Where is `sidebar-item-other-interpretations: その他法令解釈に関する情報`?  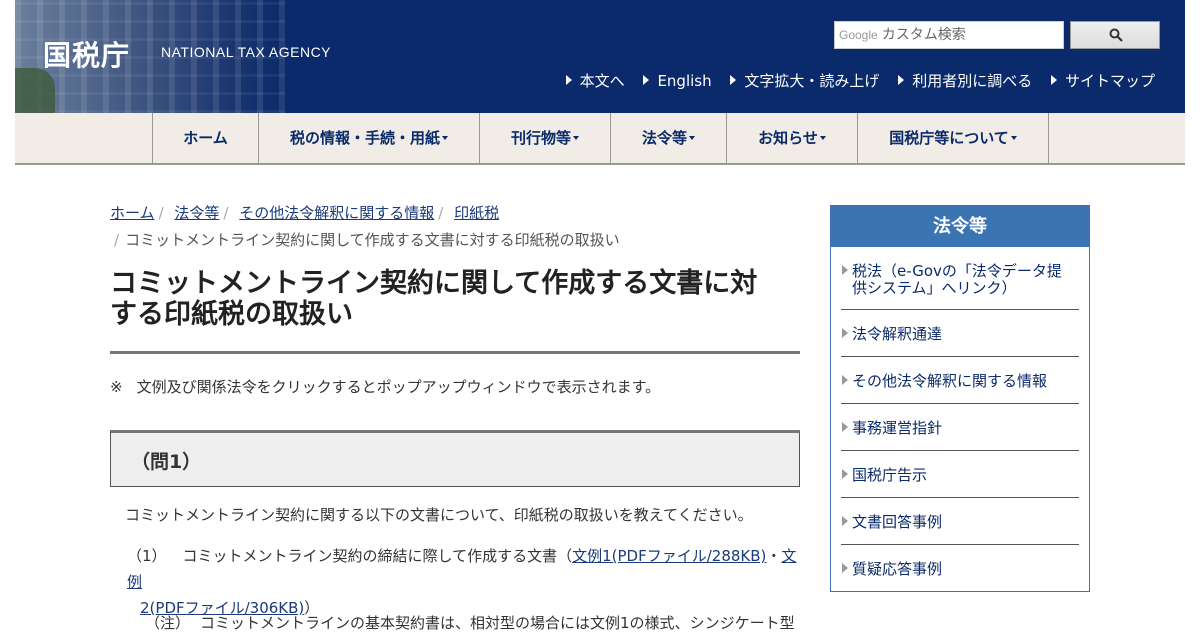 sidebar-item-other-interpretations: その他法令解釈に関する情報 is located at coordinates (960, 380).